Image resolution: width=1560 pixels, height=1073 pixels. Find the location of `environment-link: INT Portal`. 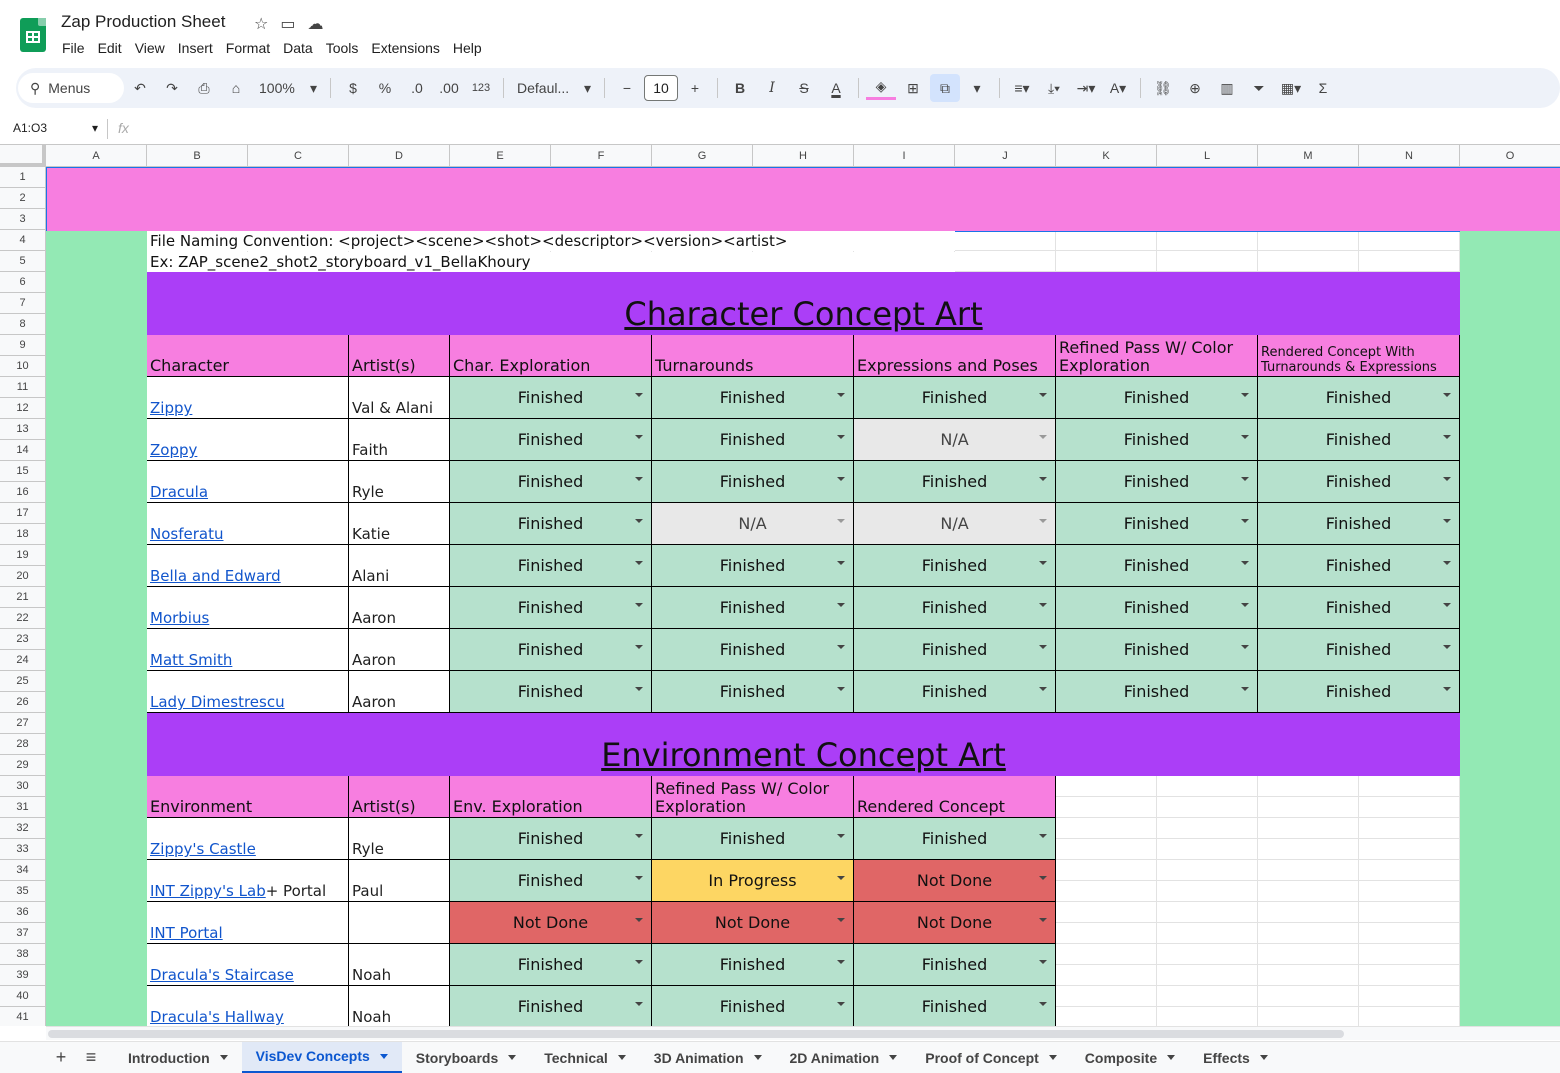

environment-link: INT Portal is located at coordinates (186, 933).